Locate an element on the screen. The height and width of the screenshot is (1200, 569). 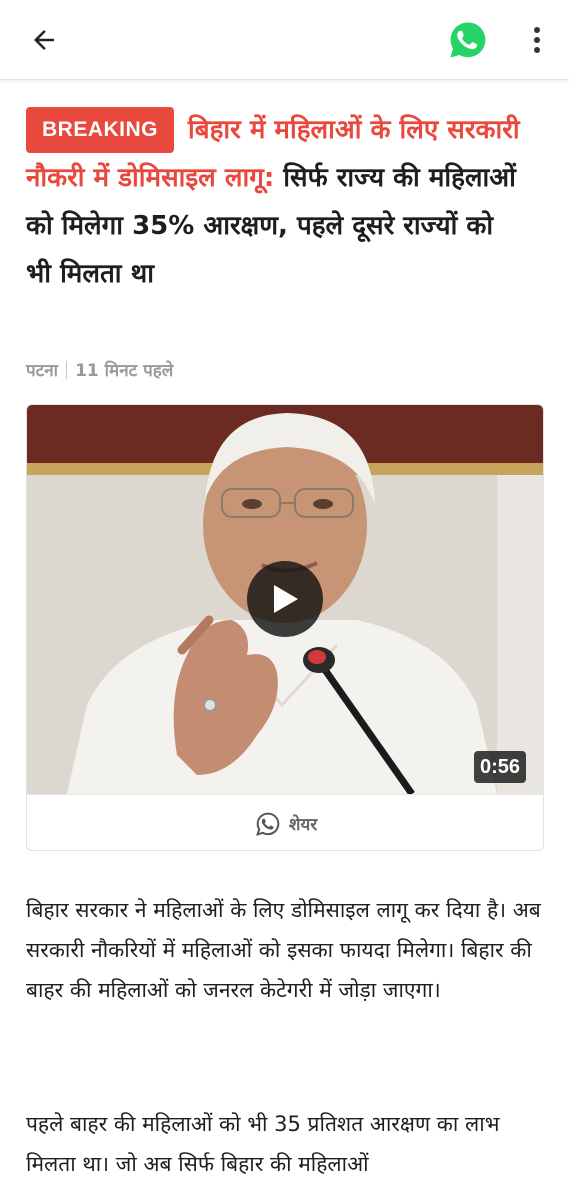
arrow-left-icon is located at coordinates (44, 40).